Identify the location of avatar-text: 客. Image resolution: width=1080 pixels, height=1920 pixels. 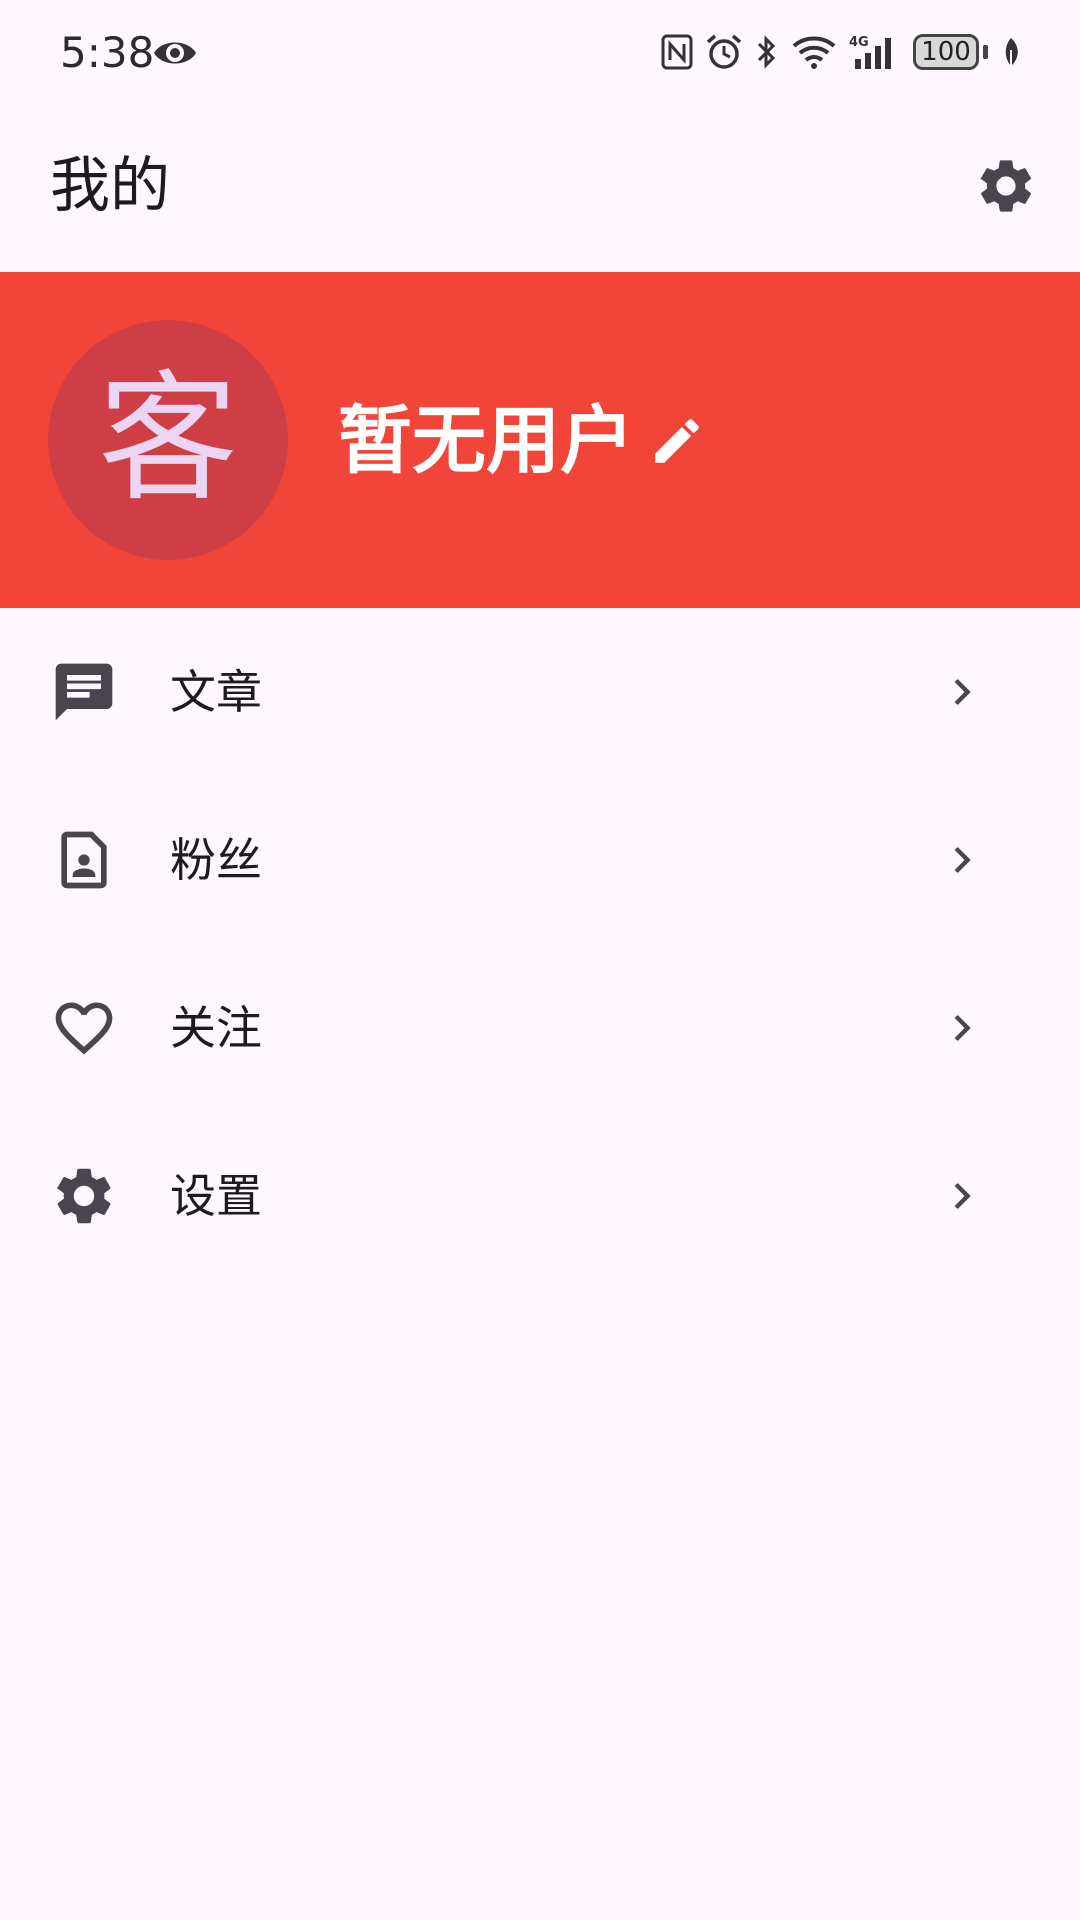
(167, 439).